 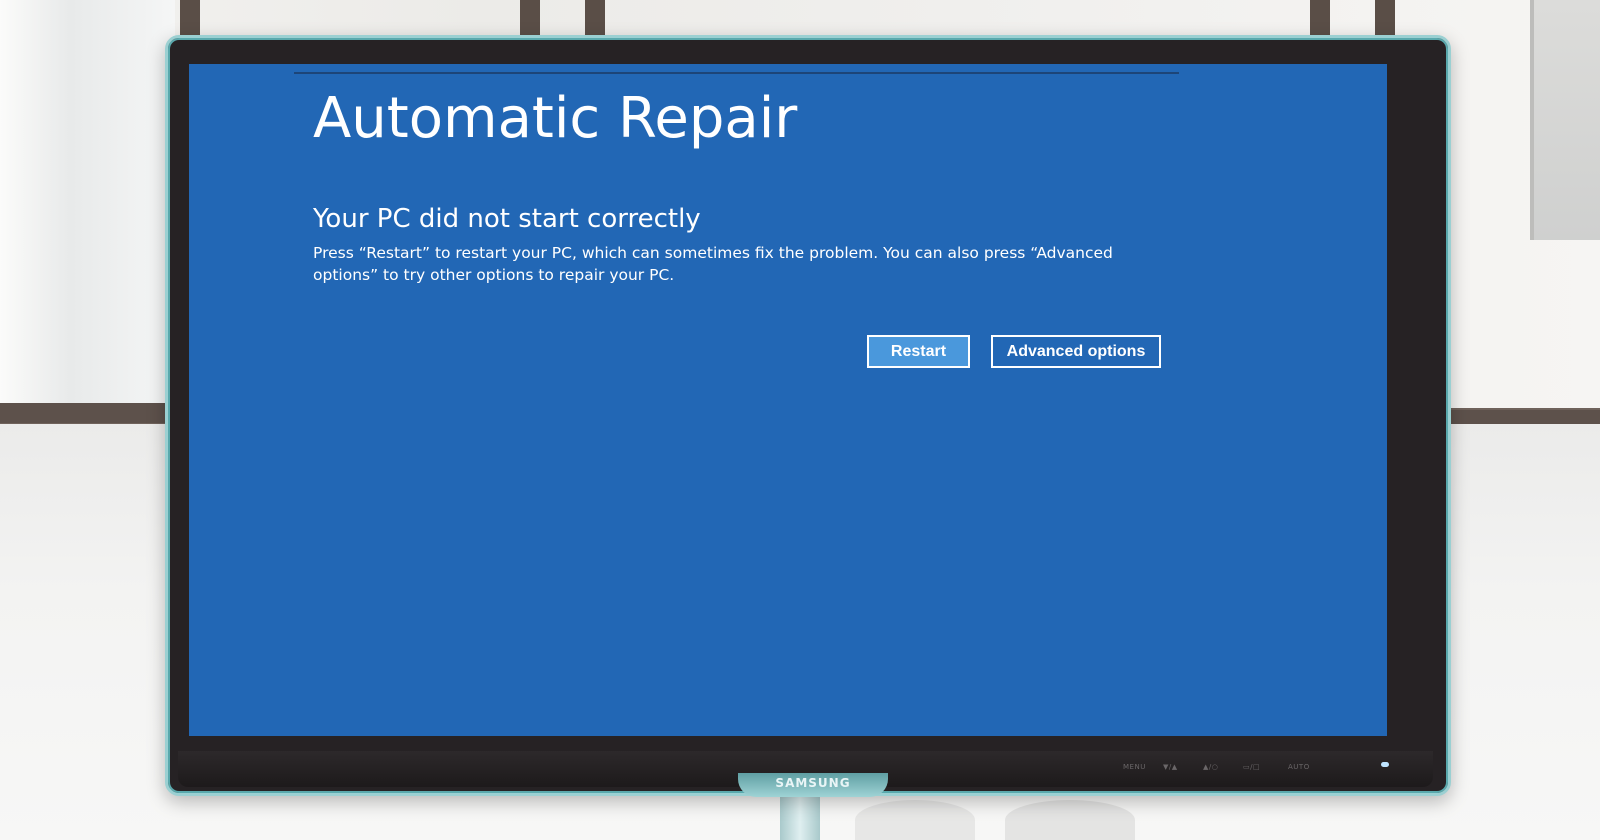 What do you see at coordinates (1565, 120) in the screenshot?
I see `background-picture-frame` at bounding box center [1565, 120].